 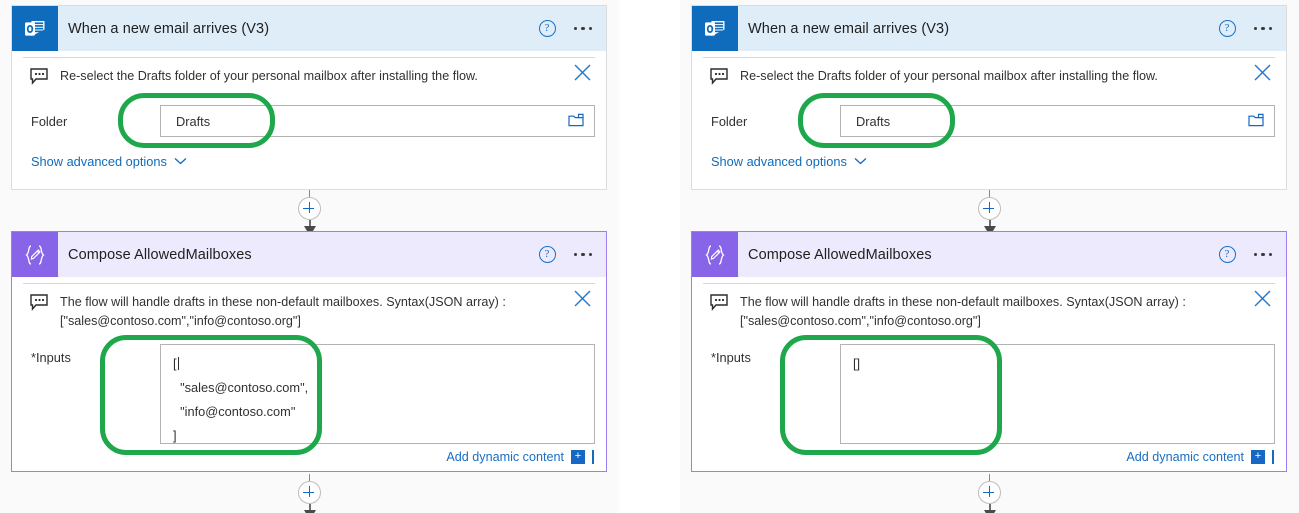 I want to click on text-cursor, so click(x=178, y=363).